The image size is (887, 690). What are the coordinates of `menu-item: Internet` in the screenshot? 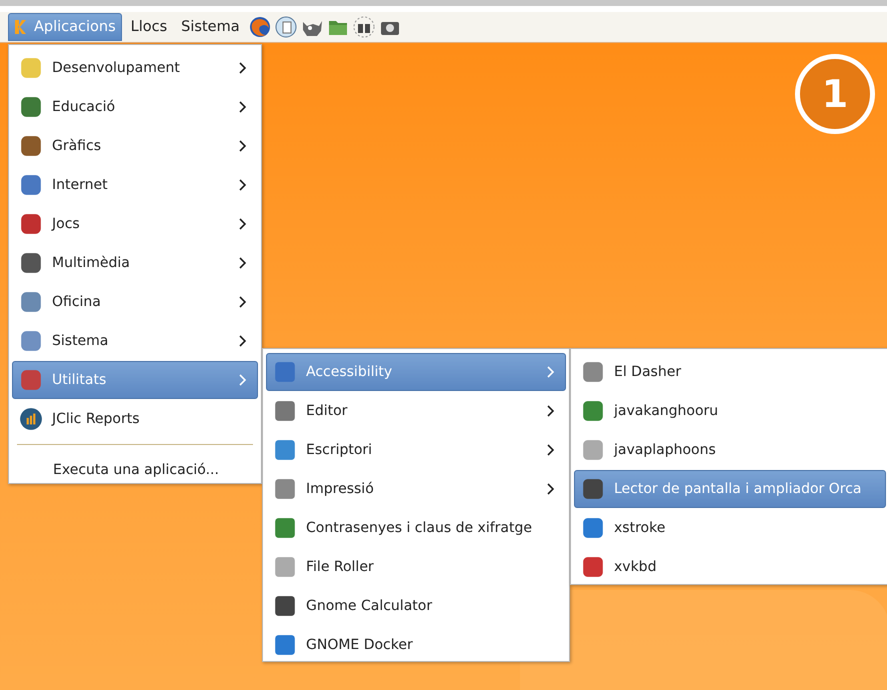 It's located at (135, 185).